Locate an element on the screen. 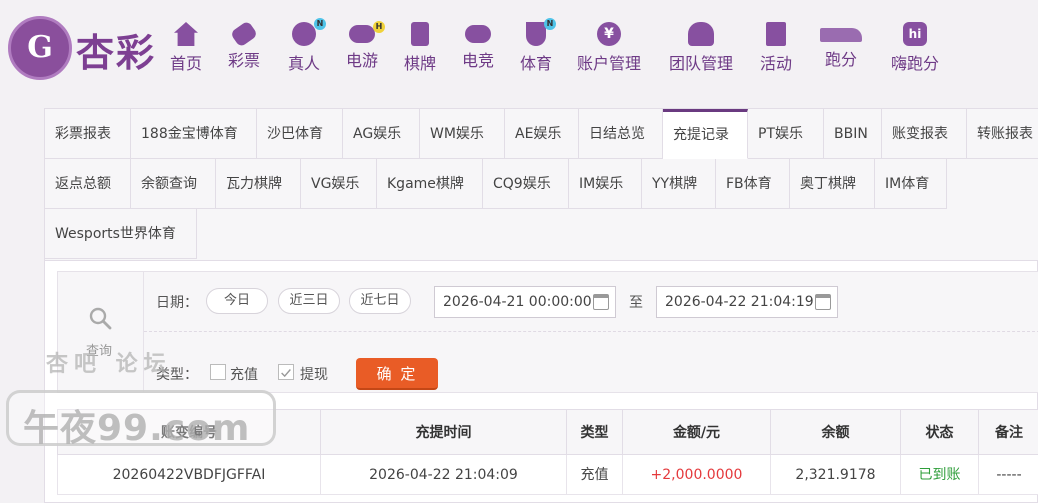  withdraw-checkbox-label: 提现 is located at coordinates (314, 375).